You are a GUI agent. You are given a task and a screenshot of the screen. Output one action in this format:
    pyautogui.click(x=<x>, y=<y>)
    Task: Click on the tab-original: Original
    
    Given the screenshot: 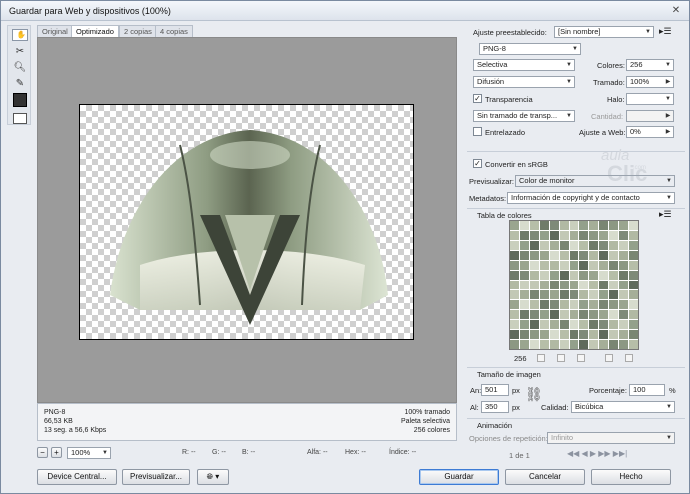 What is the action you would take?
    pyautogui.click(x=55, y=31)
    